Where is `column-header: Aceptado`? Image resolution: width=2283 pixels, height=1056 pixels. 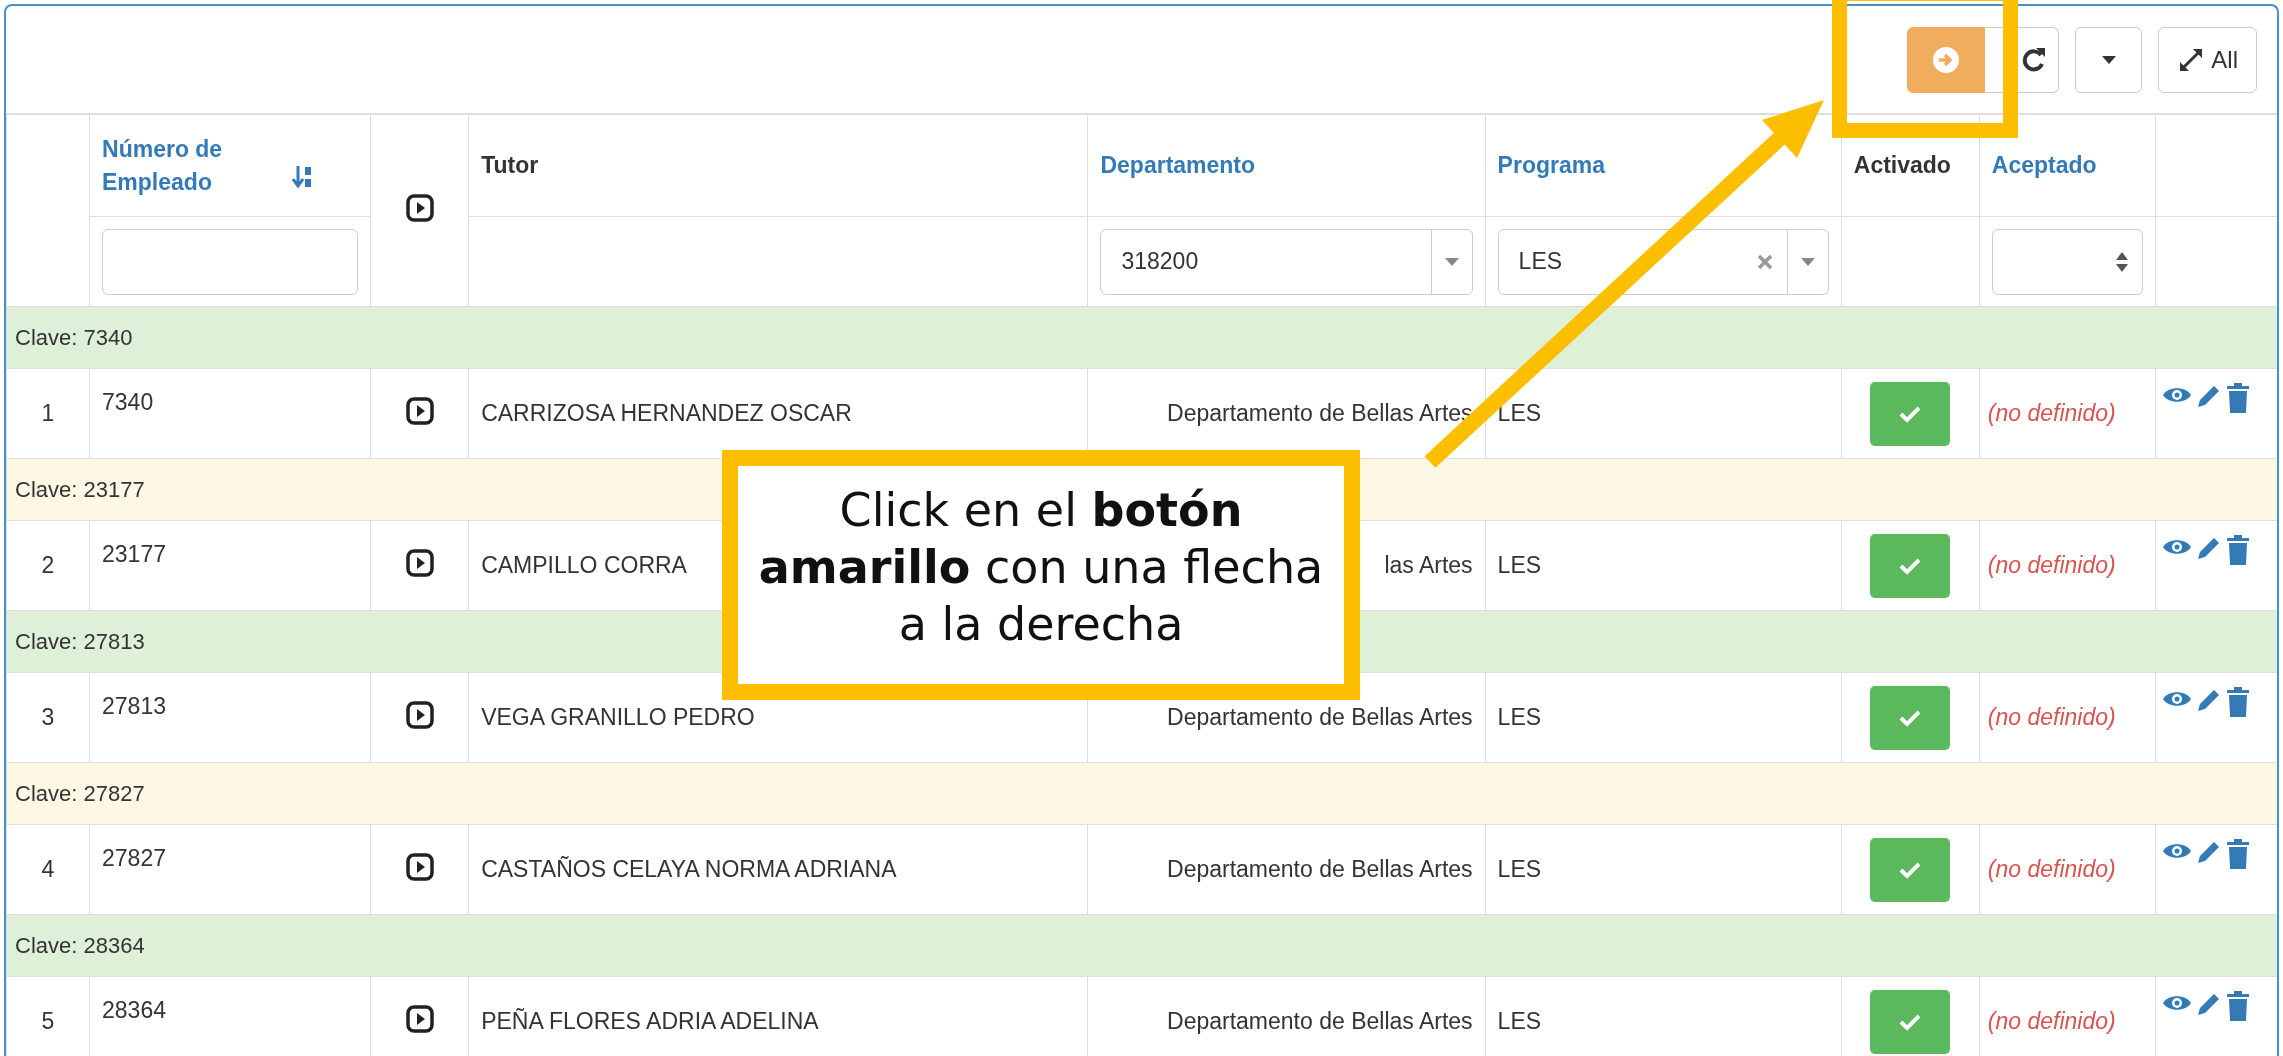 column-header: Aceptado is located at coordinates (2044, 165).